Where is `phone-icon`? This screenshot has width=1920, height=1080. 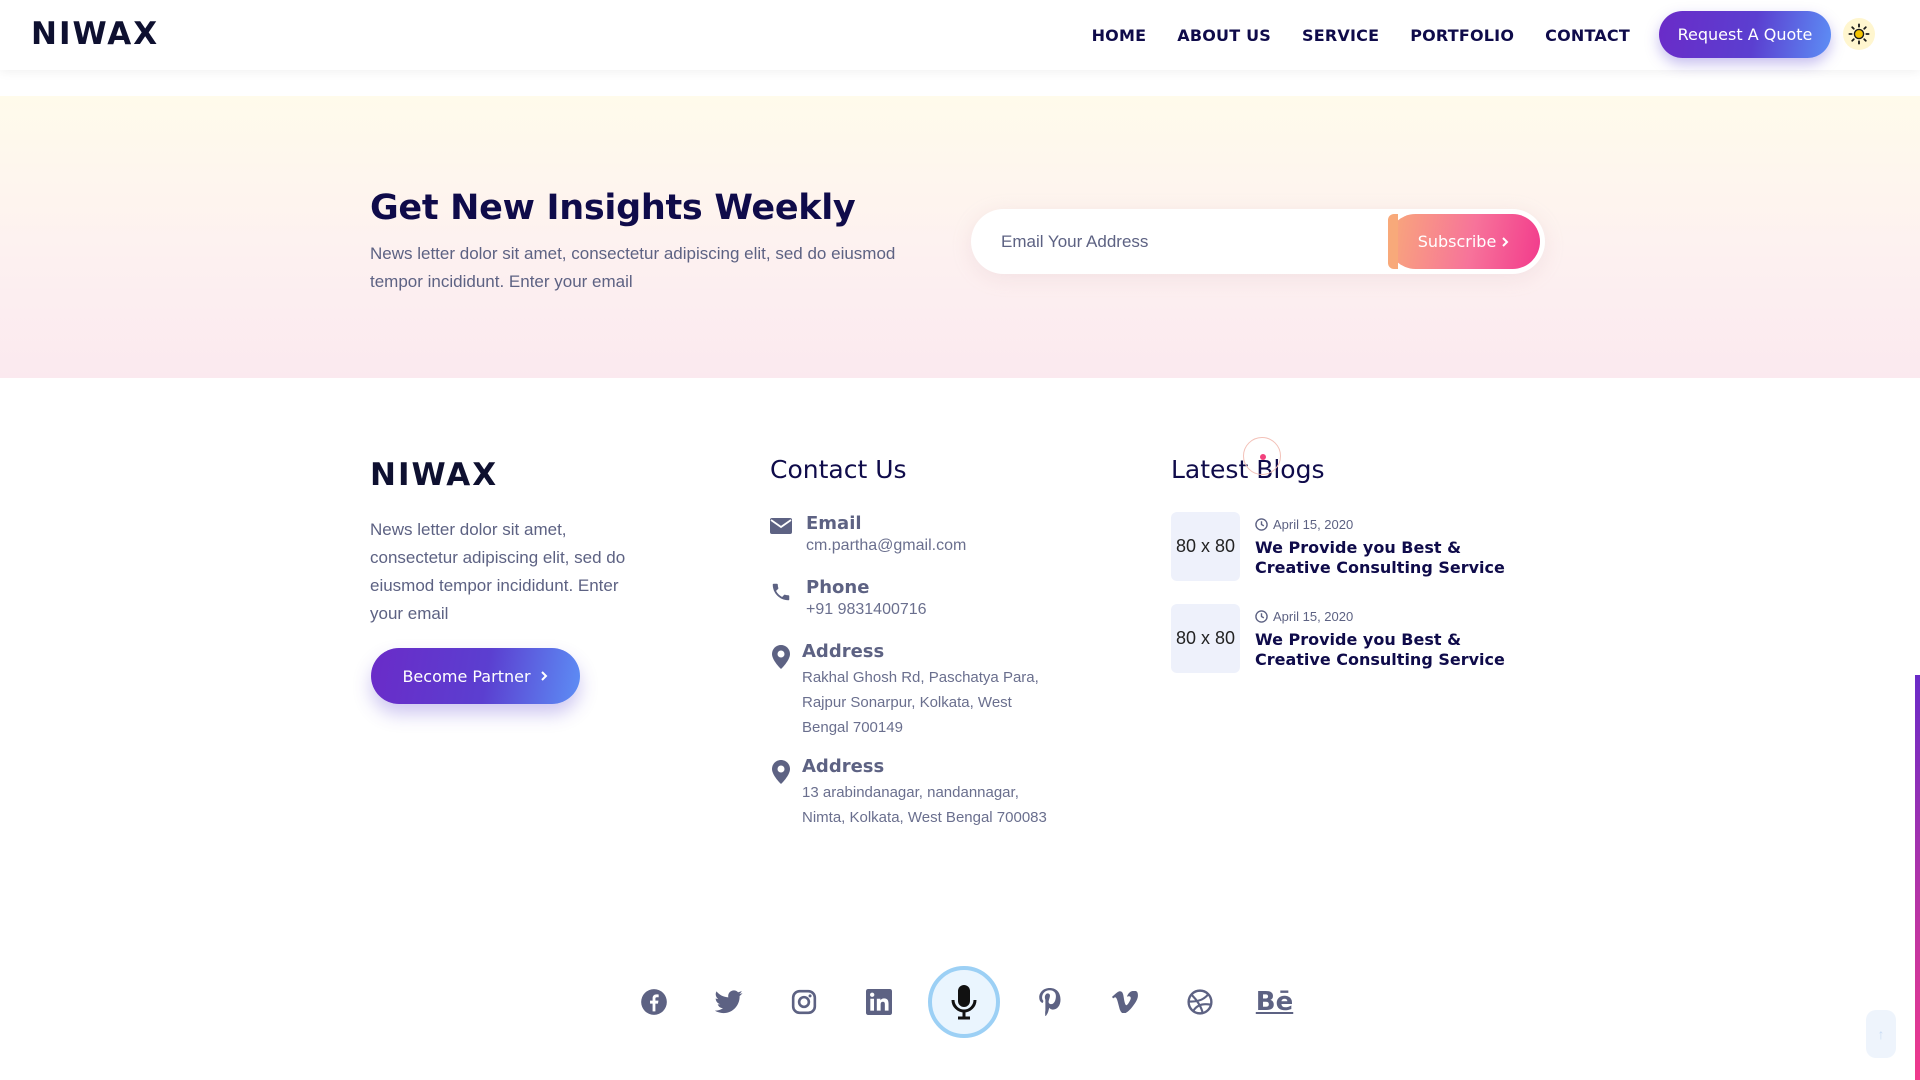 phone-icon is located at coordinates (781, 592).